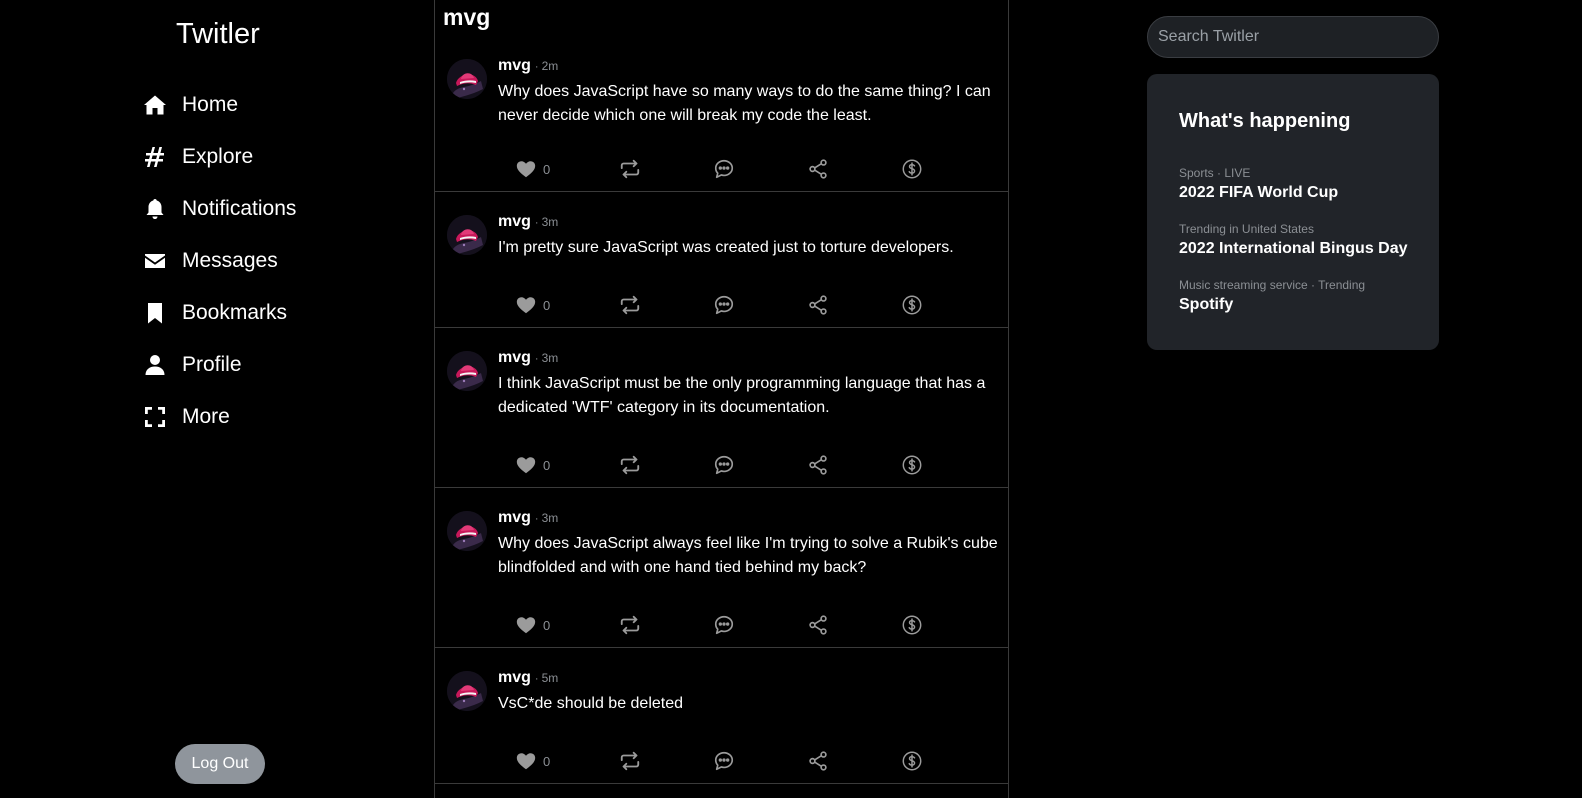 The width and height of the screenshot is (1582, 798). Describe the element at coordinates (219, 417) in the screenshot. I see `nav-item-more: More` at that location.